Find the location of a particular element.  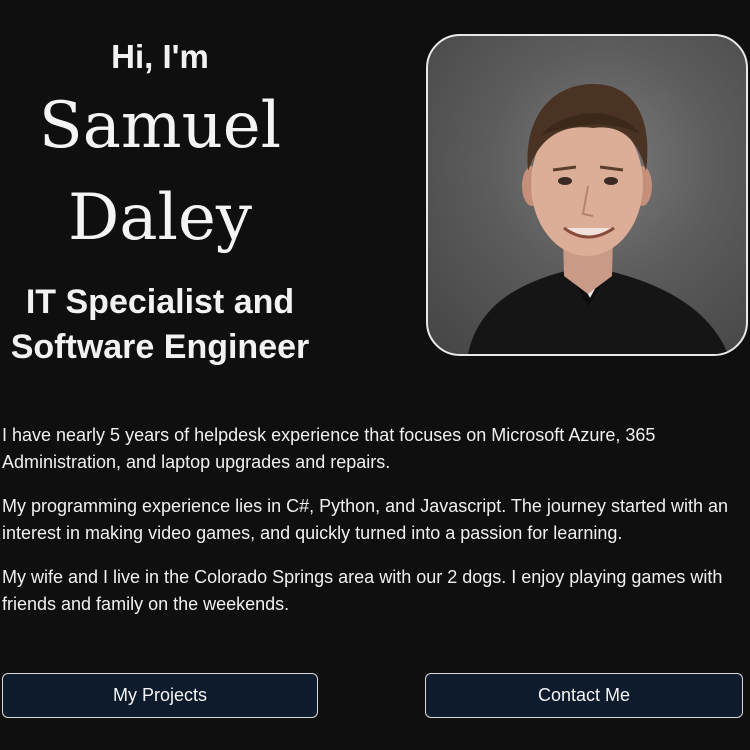

person-portrait-icon is located at coordinates (598, 219).